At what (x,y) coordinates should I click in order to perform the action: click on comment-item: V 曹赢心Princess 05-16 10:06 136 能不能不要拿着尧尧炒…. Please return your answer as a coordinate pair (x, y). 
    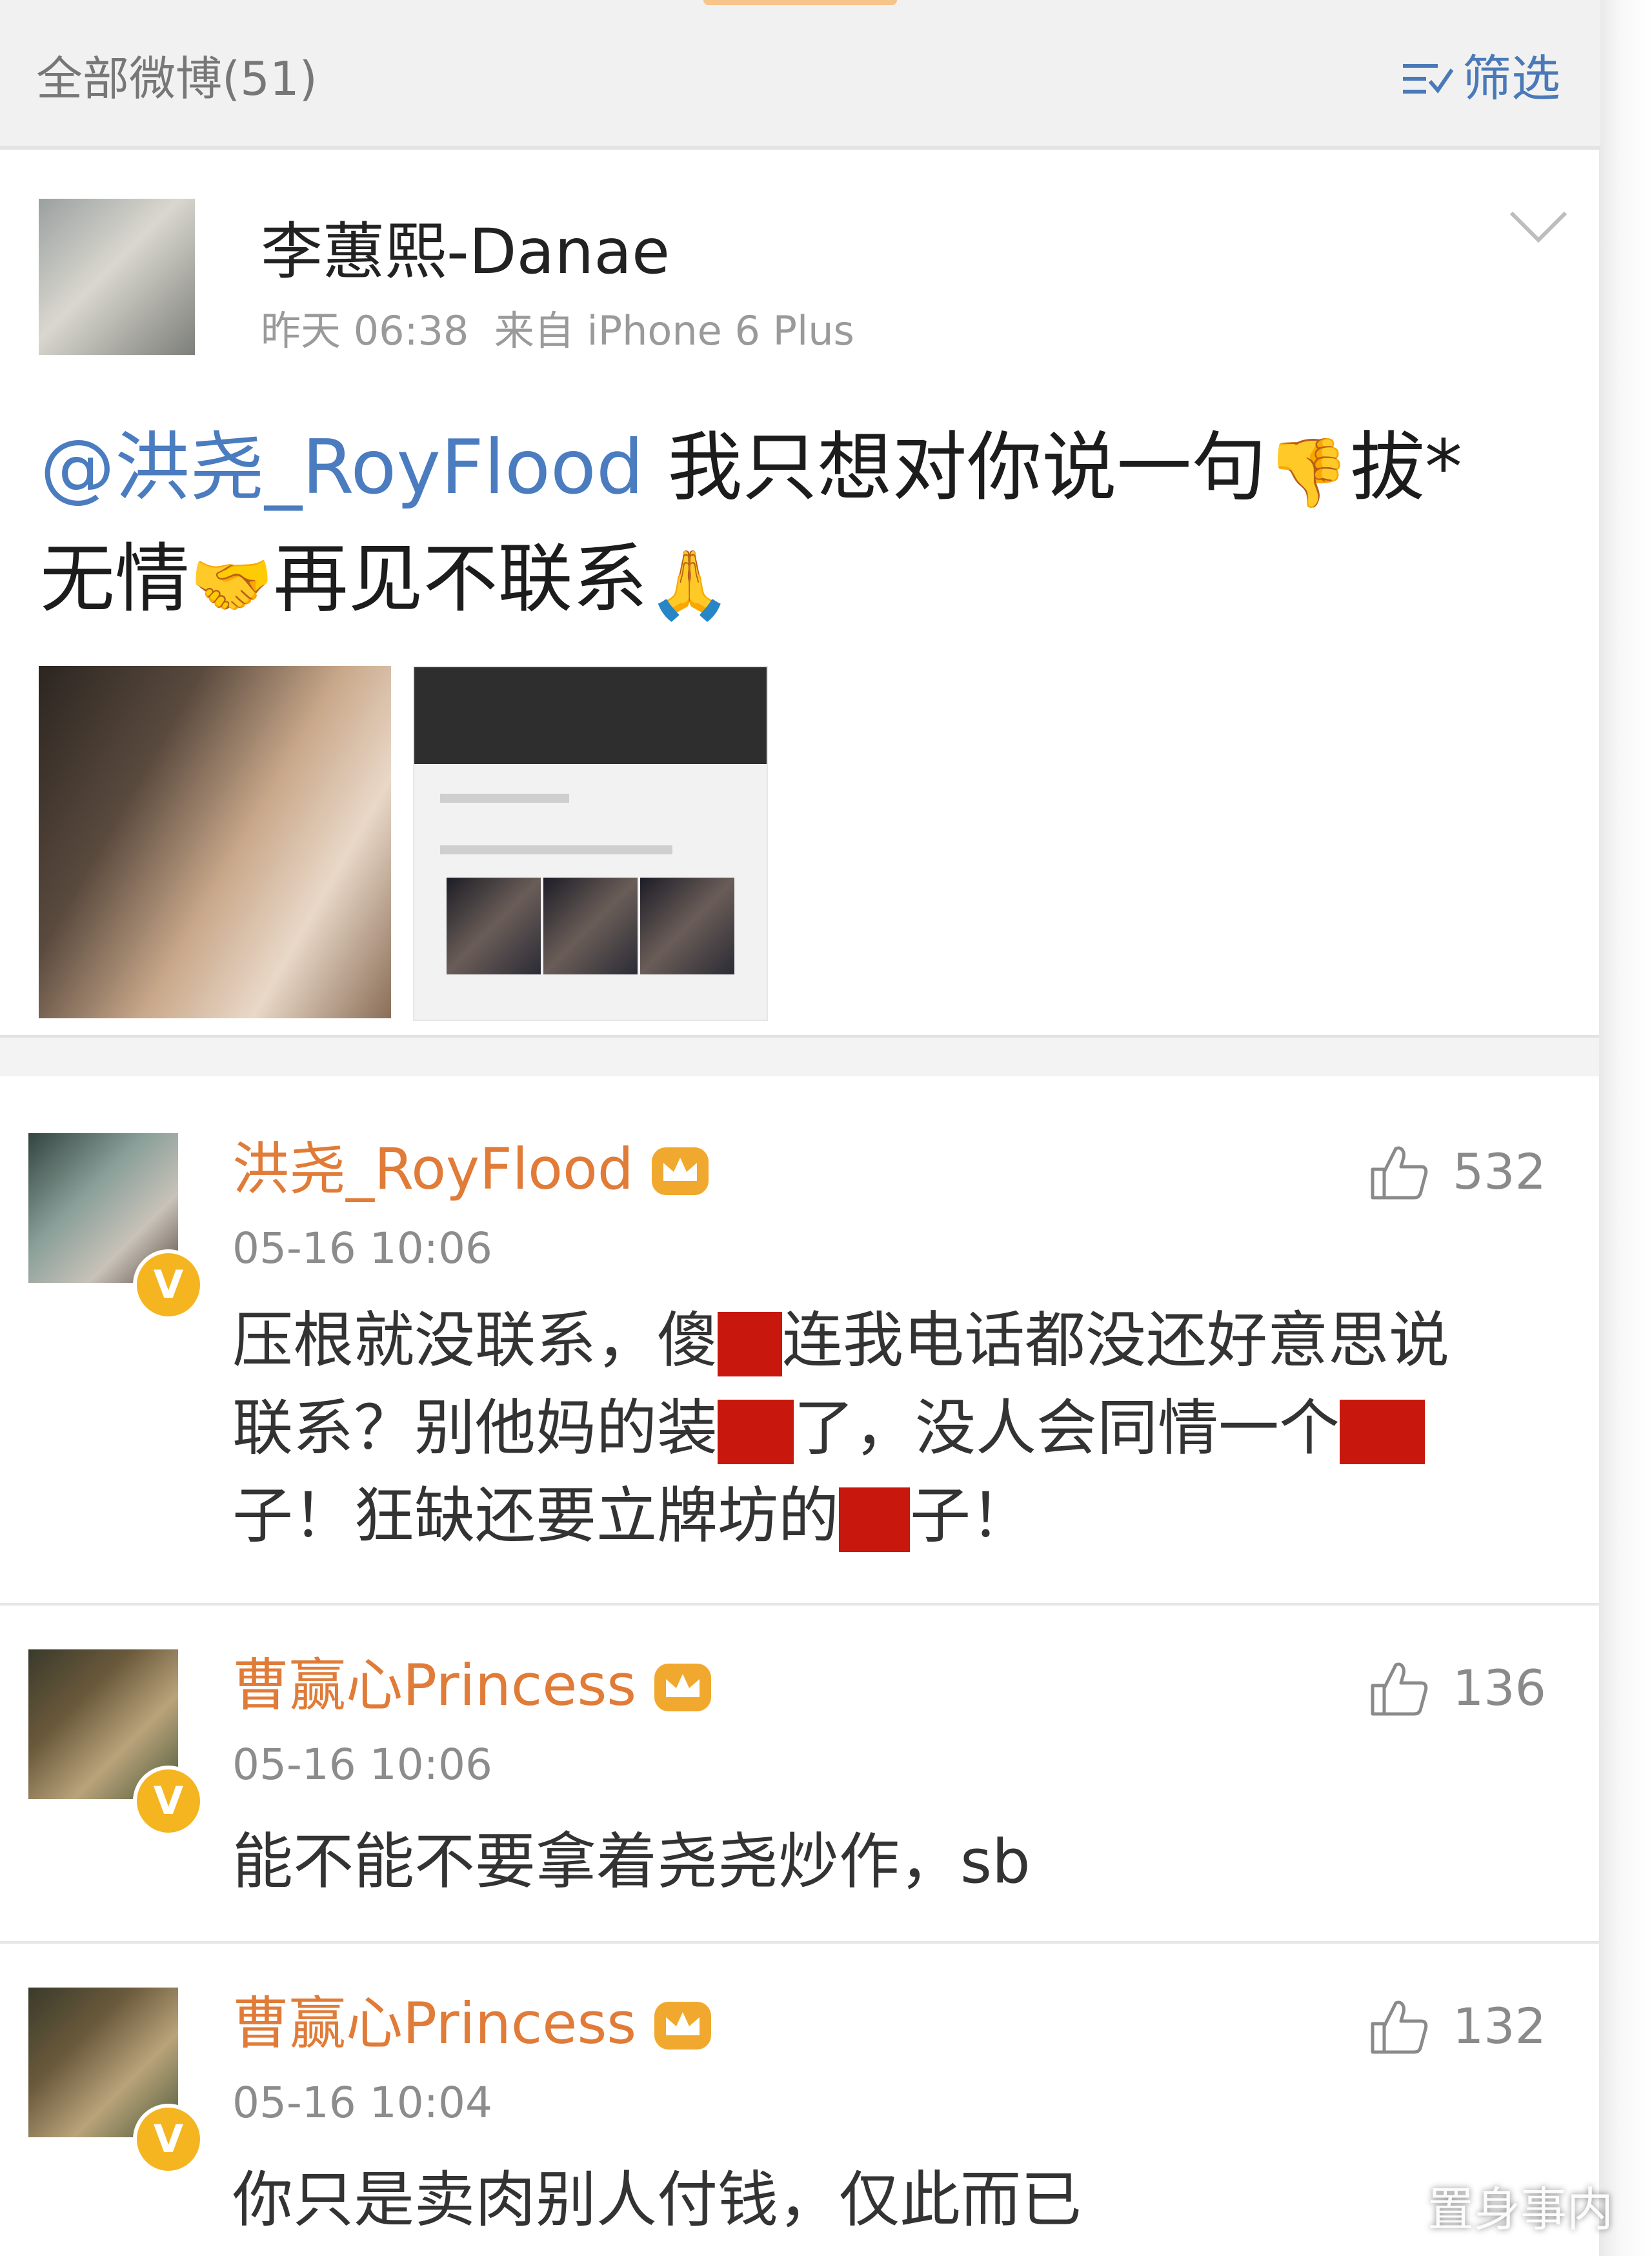
    Looking at the image, I should click on (799, 1775).